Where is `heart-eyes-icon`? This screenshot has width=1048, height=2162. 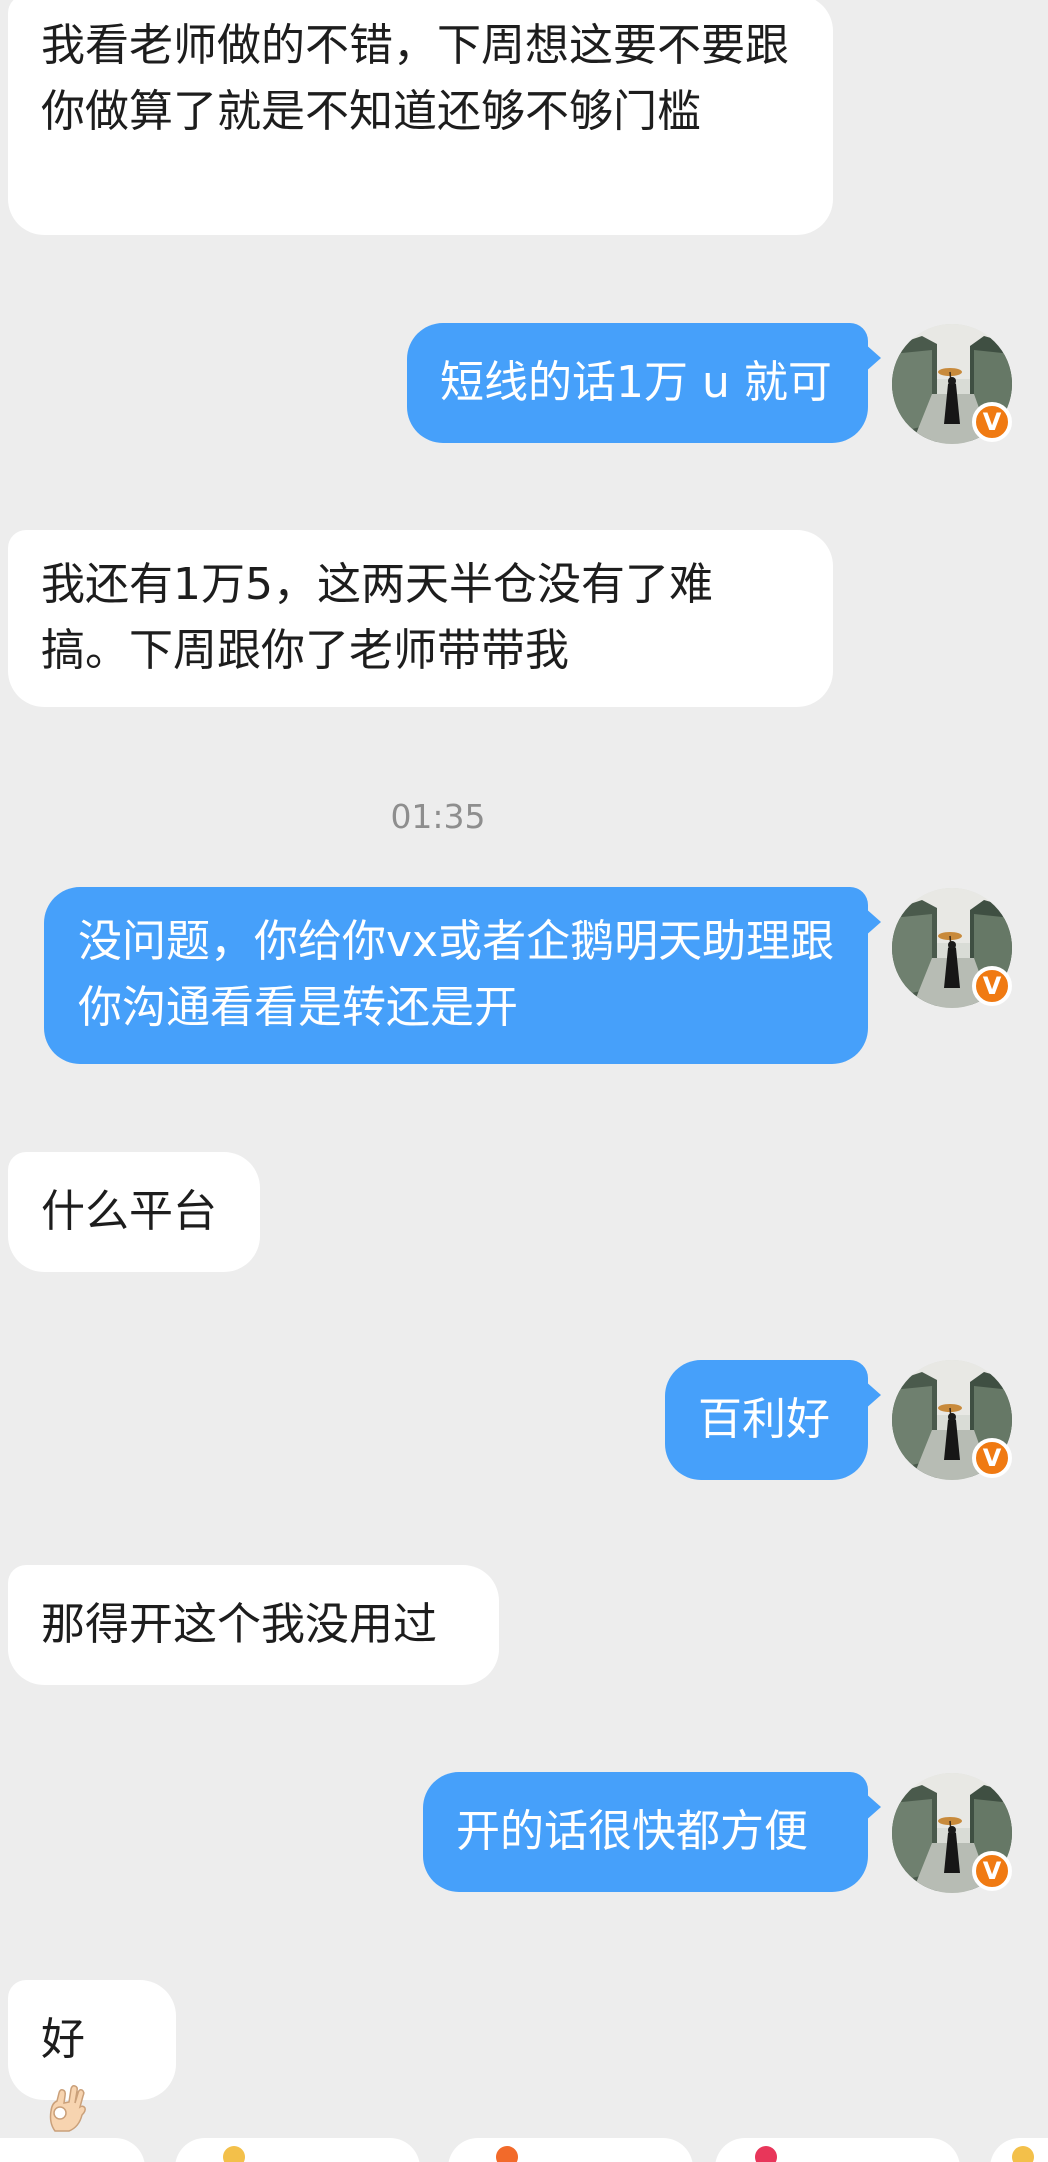
heart-eyes-icon is located at coordinates (766, 2154).